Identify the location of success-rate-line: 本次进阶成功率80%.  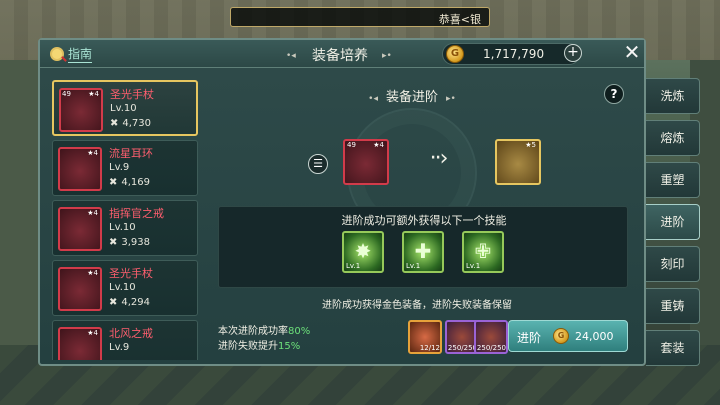
(264, 331).